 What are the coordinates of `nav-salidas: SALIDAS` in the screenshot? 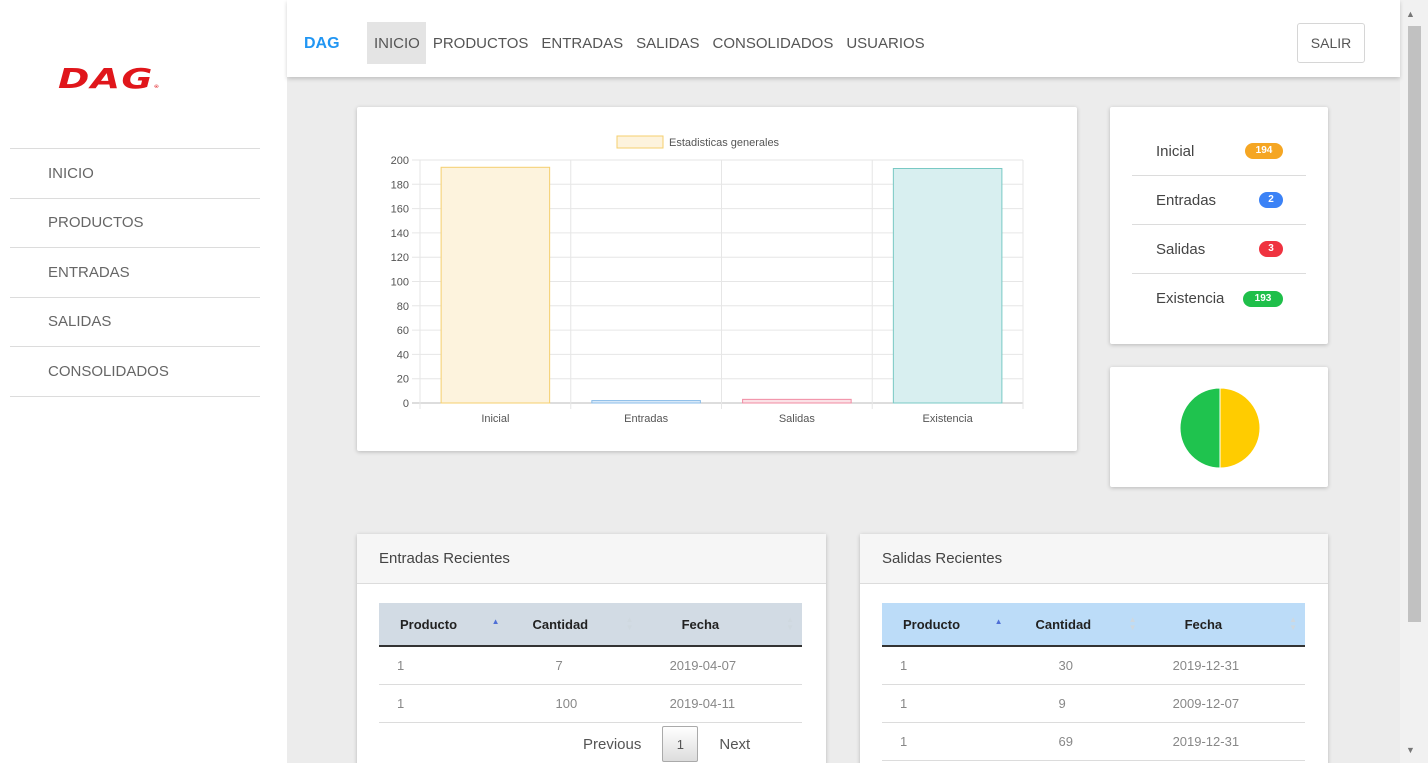 It's located at (667, 43).